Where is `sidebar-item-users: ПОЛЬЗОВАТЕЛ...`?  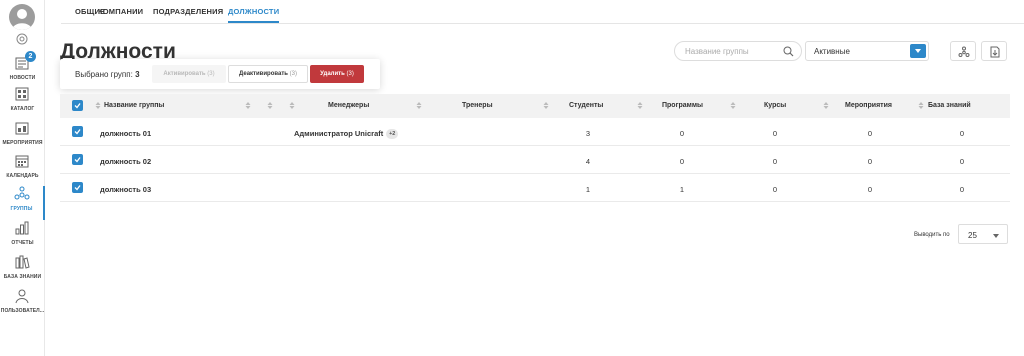 sidebar-item-users: ПОЛЬЗОВАТЕЛ... is located at coordinates (22, 305).